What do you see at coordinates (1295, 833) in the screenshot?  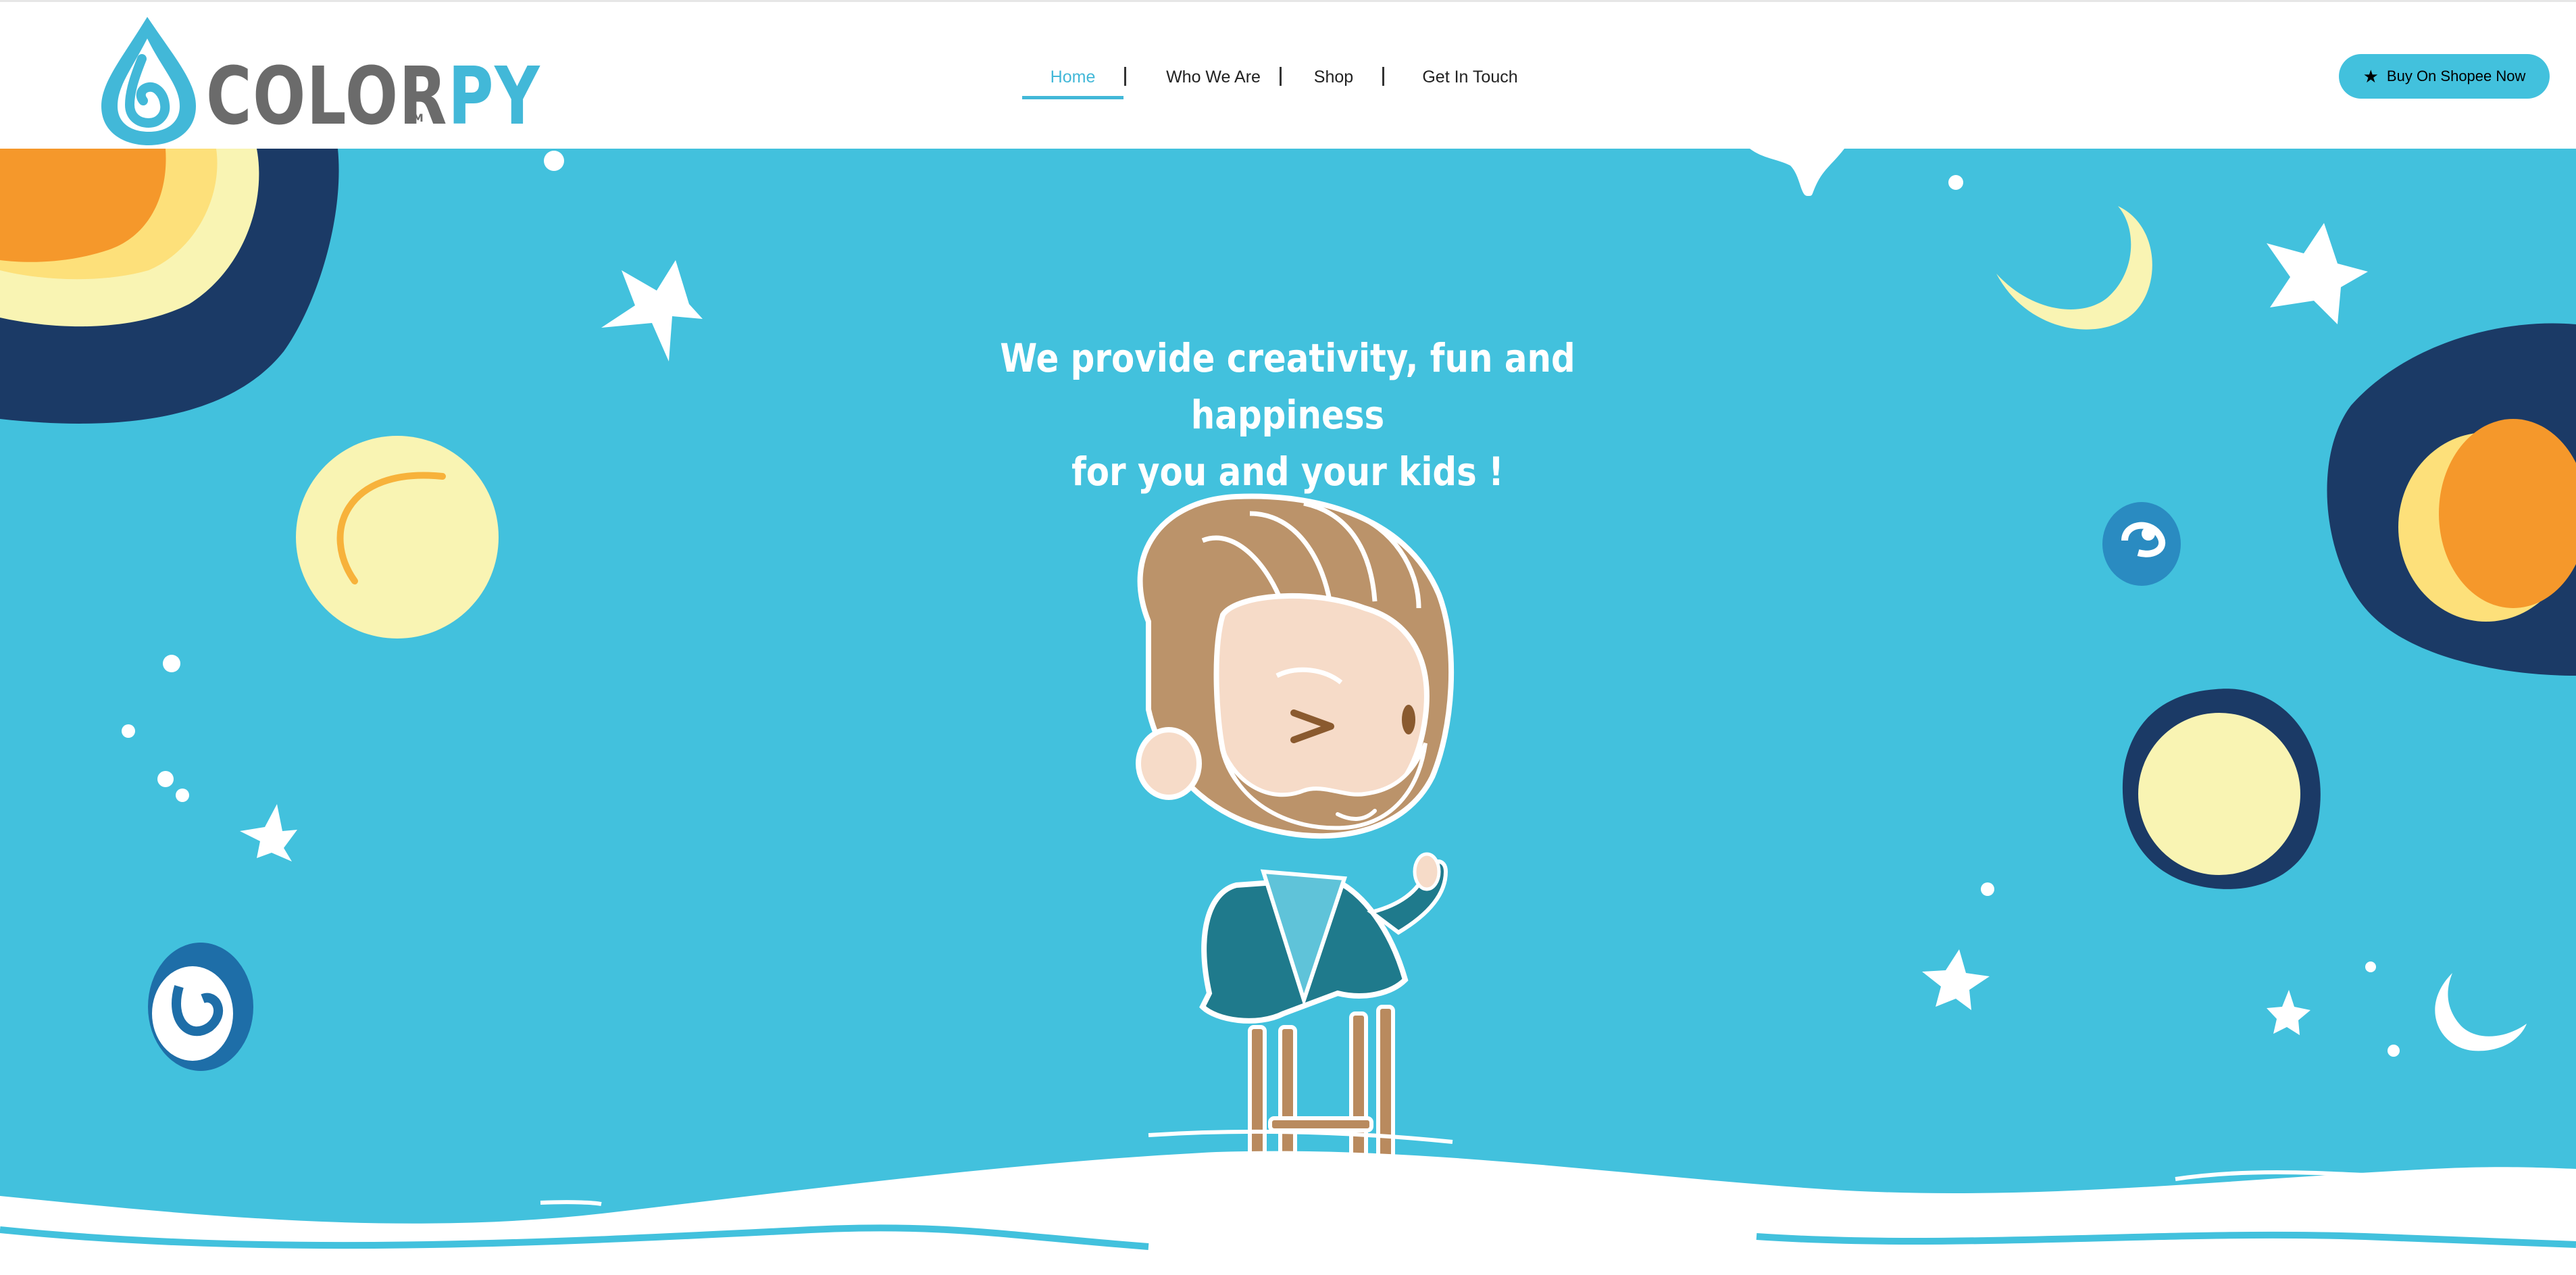 I see `painter-character` at bounding box center [1295, 833].